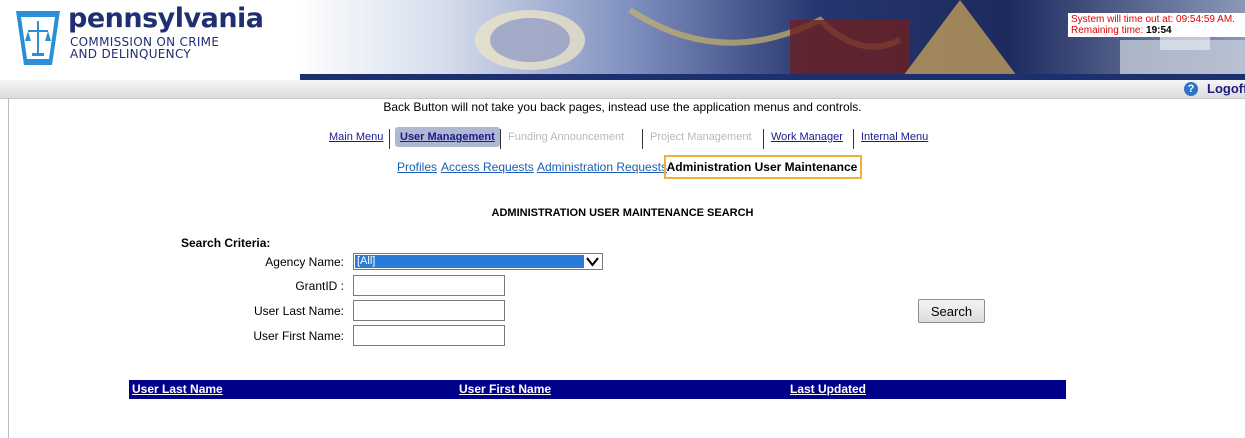  I want to click on agency-logo-title: pennsylvania, so click(166, 18).